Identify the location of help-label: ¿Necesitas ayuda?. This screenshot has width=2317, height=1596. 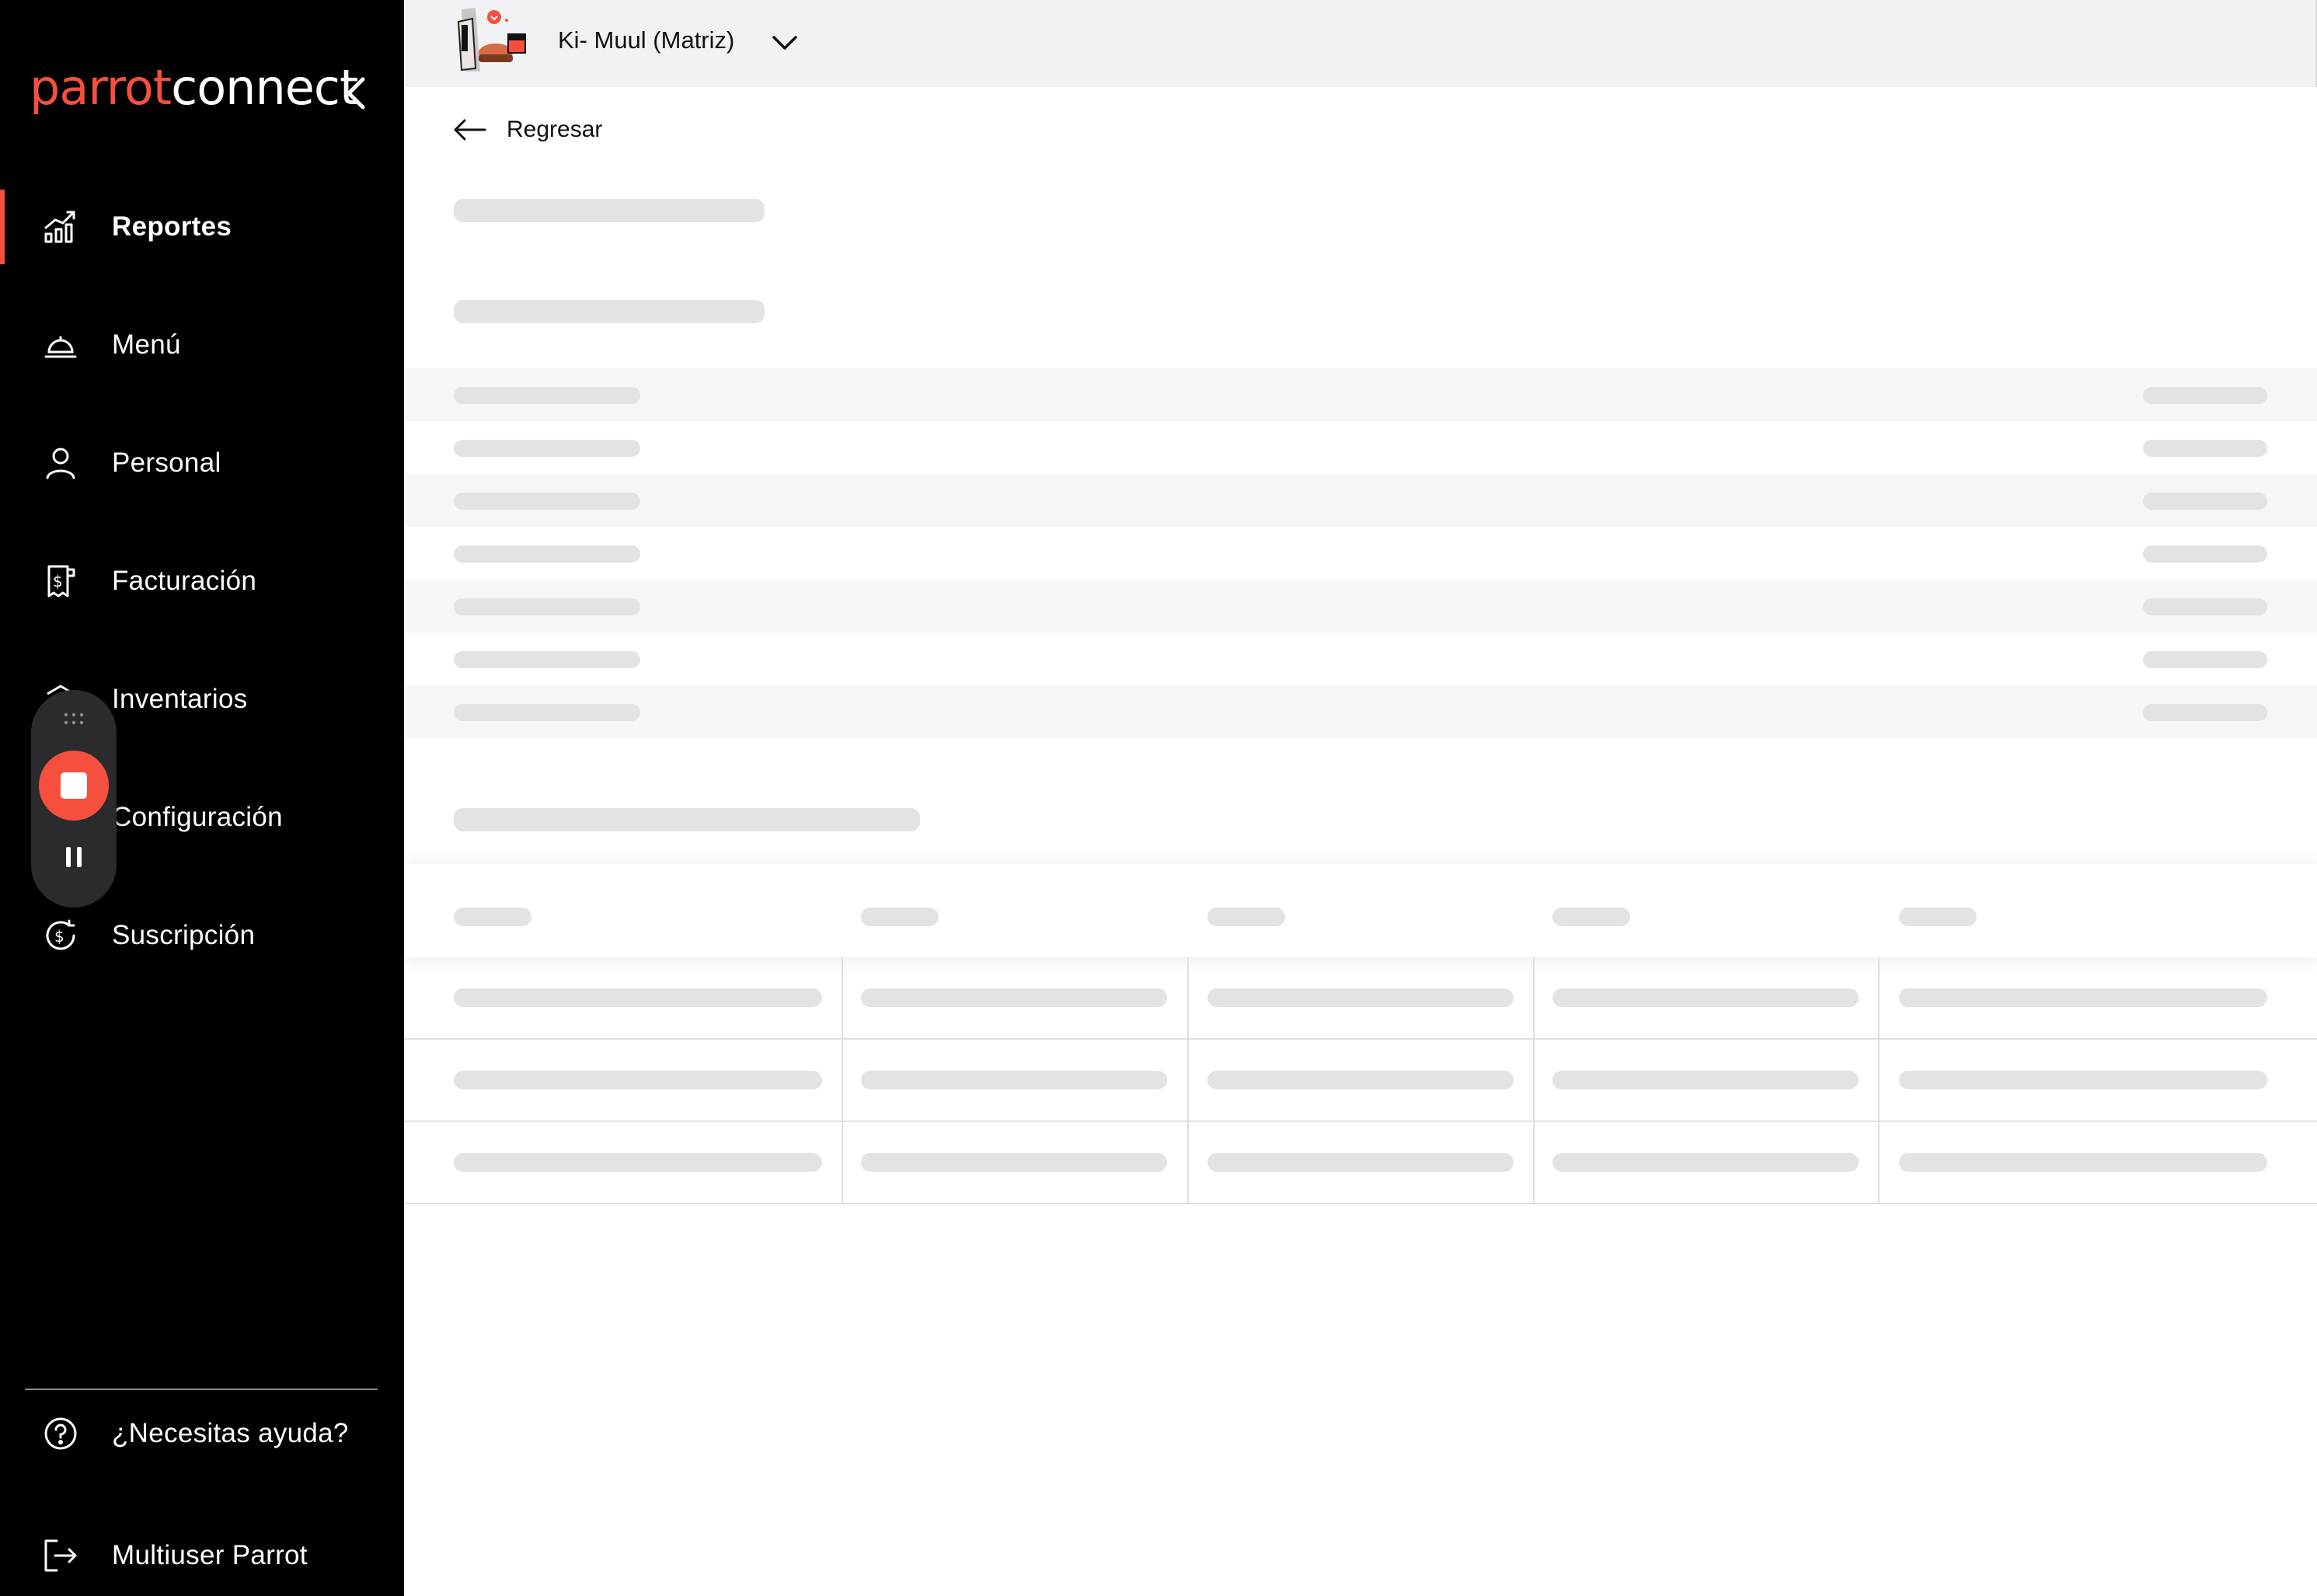
(230, 1433).